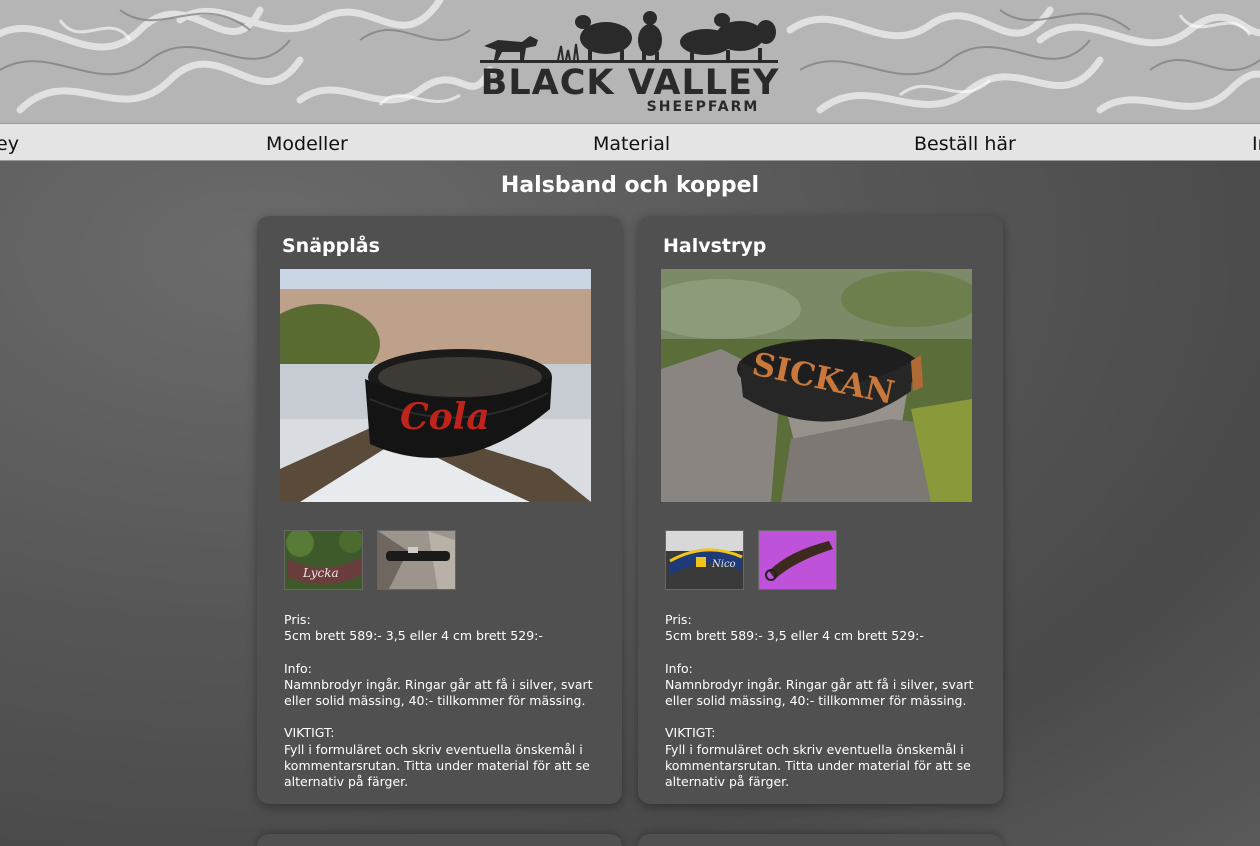 This screenshot has width=1260, height=846. What do you see at coordinates (630, 185) in the screenshot?
I see `page-title: Halsband och koppel` at bounding box center [630, 185].